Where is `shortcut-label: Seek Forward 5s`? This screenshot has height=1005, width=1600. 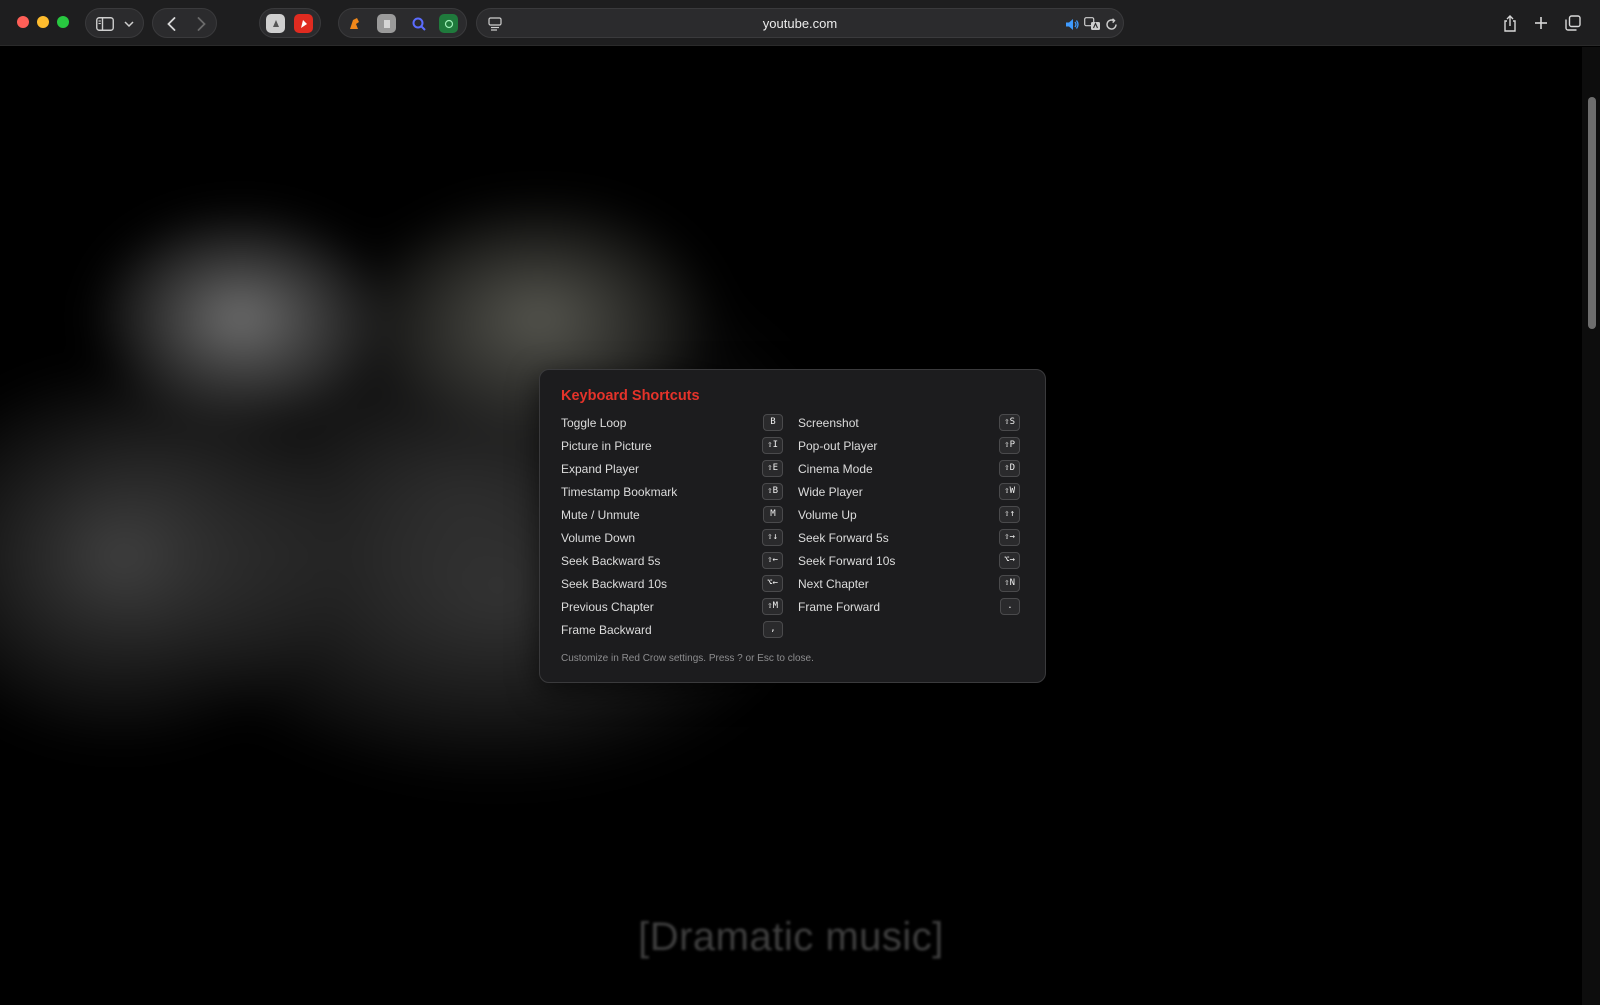
shortcut-label: Seek Forward 5s is located at coordinates (843, 538).